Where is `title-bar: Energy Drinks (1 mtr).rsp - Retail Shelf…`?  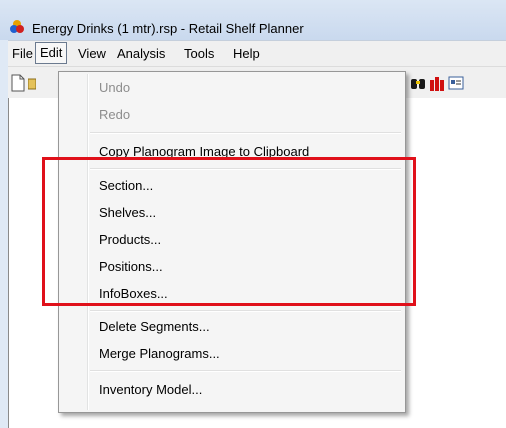
title-bar: Energy Drinks (1 mtr).rsp - Retail Shelf… is located at coordinates (253, 20).